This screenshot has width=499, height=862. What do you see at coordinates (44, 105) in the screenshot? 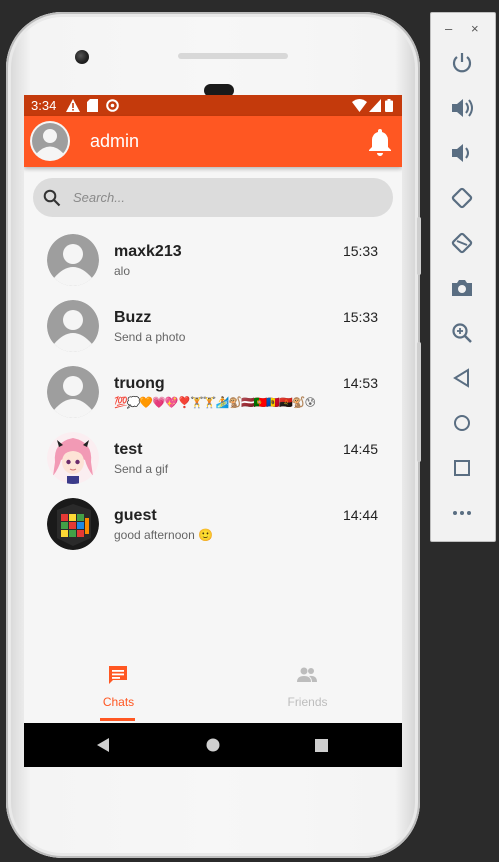
I see `status-time: 3:34` at bounding box center [44, 105].